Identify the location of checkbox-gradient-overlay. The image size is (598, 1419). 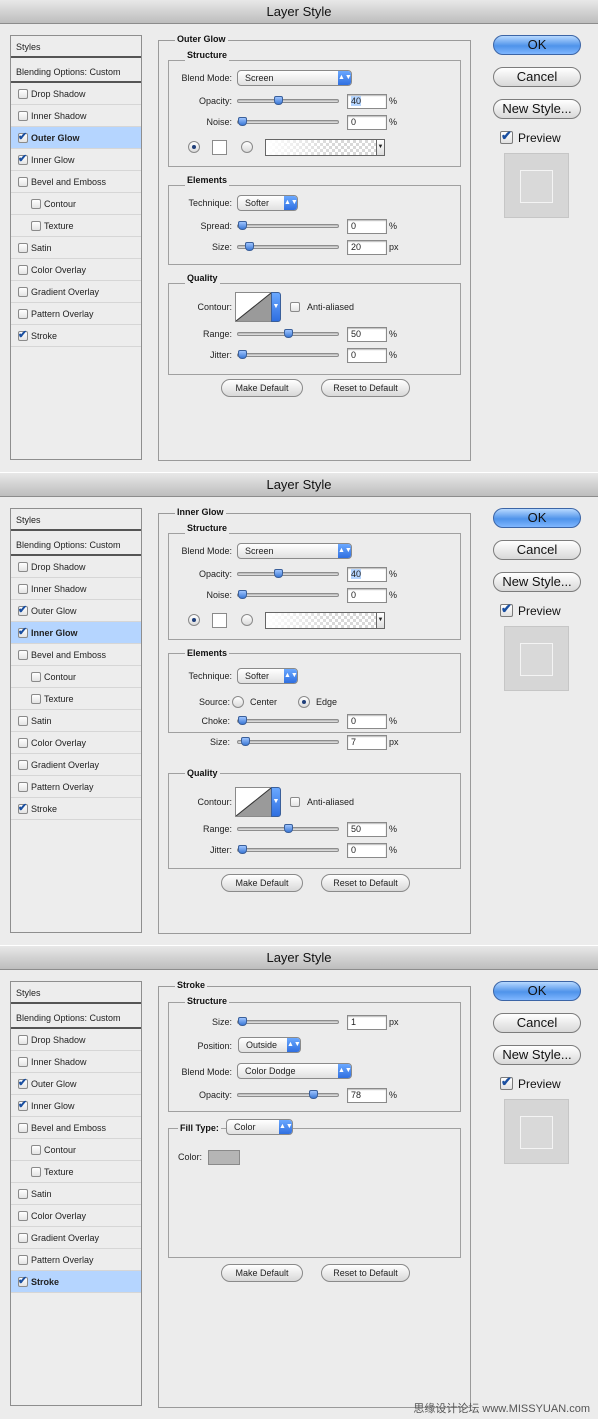
(23, 292).